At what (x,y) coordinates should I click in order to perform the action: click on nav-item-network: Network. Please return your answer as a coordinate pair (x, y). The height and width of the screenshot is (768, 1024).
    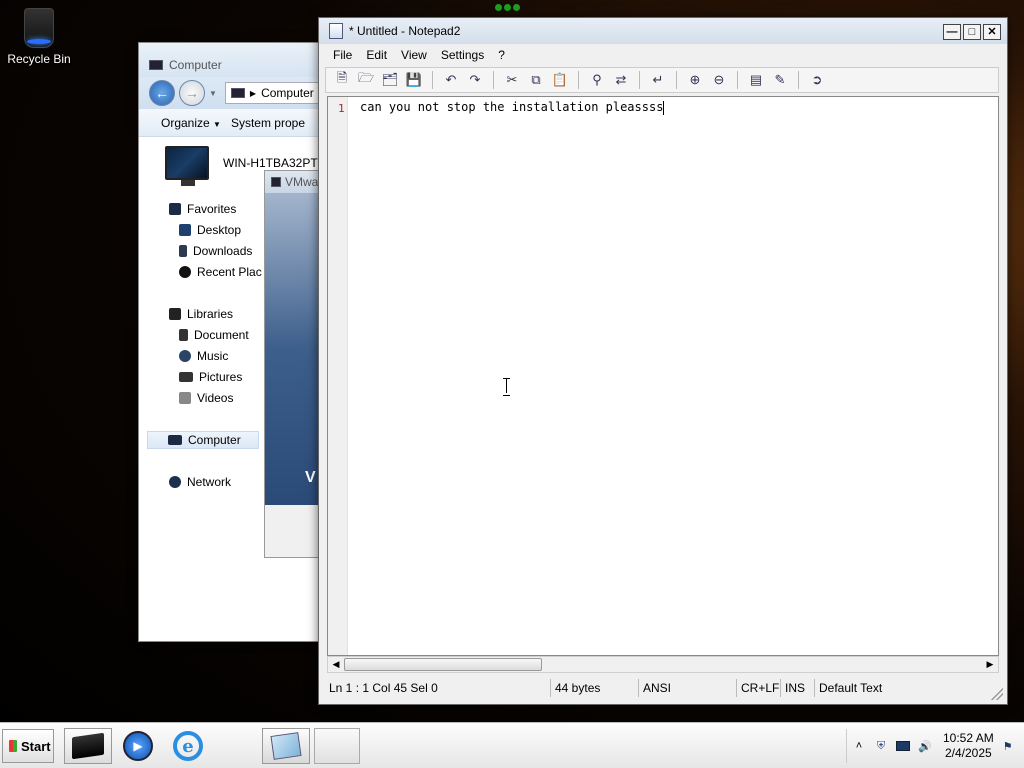
    Looking at the image, I should click on (200, 482).